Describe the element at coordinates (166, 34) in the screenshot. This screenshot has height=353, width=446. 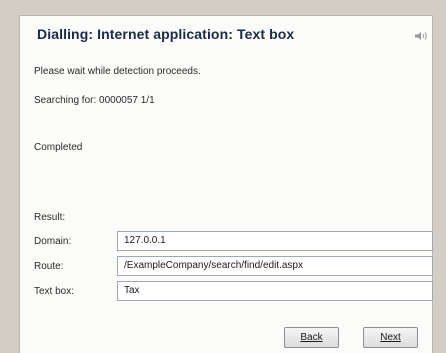
I see `dialog-title: Dialling: Internet application: Text box` at that location.